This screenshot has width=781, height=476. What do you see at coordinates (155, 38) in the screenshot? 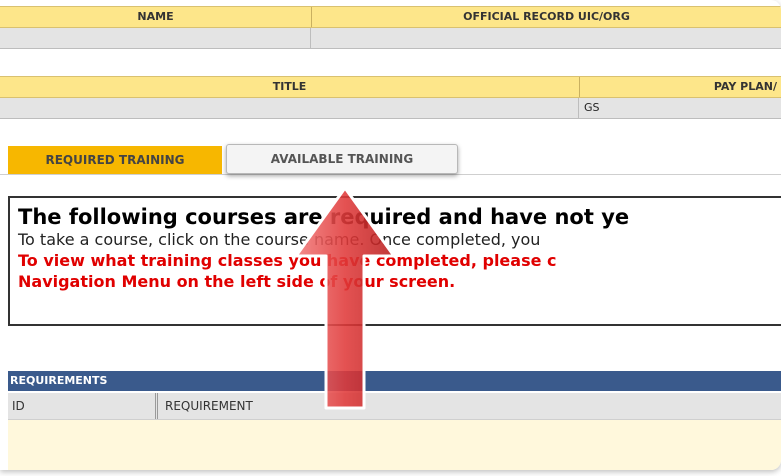
I see `name-value` at bounding box center [155, 38].